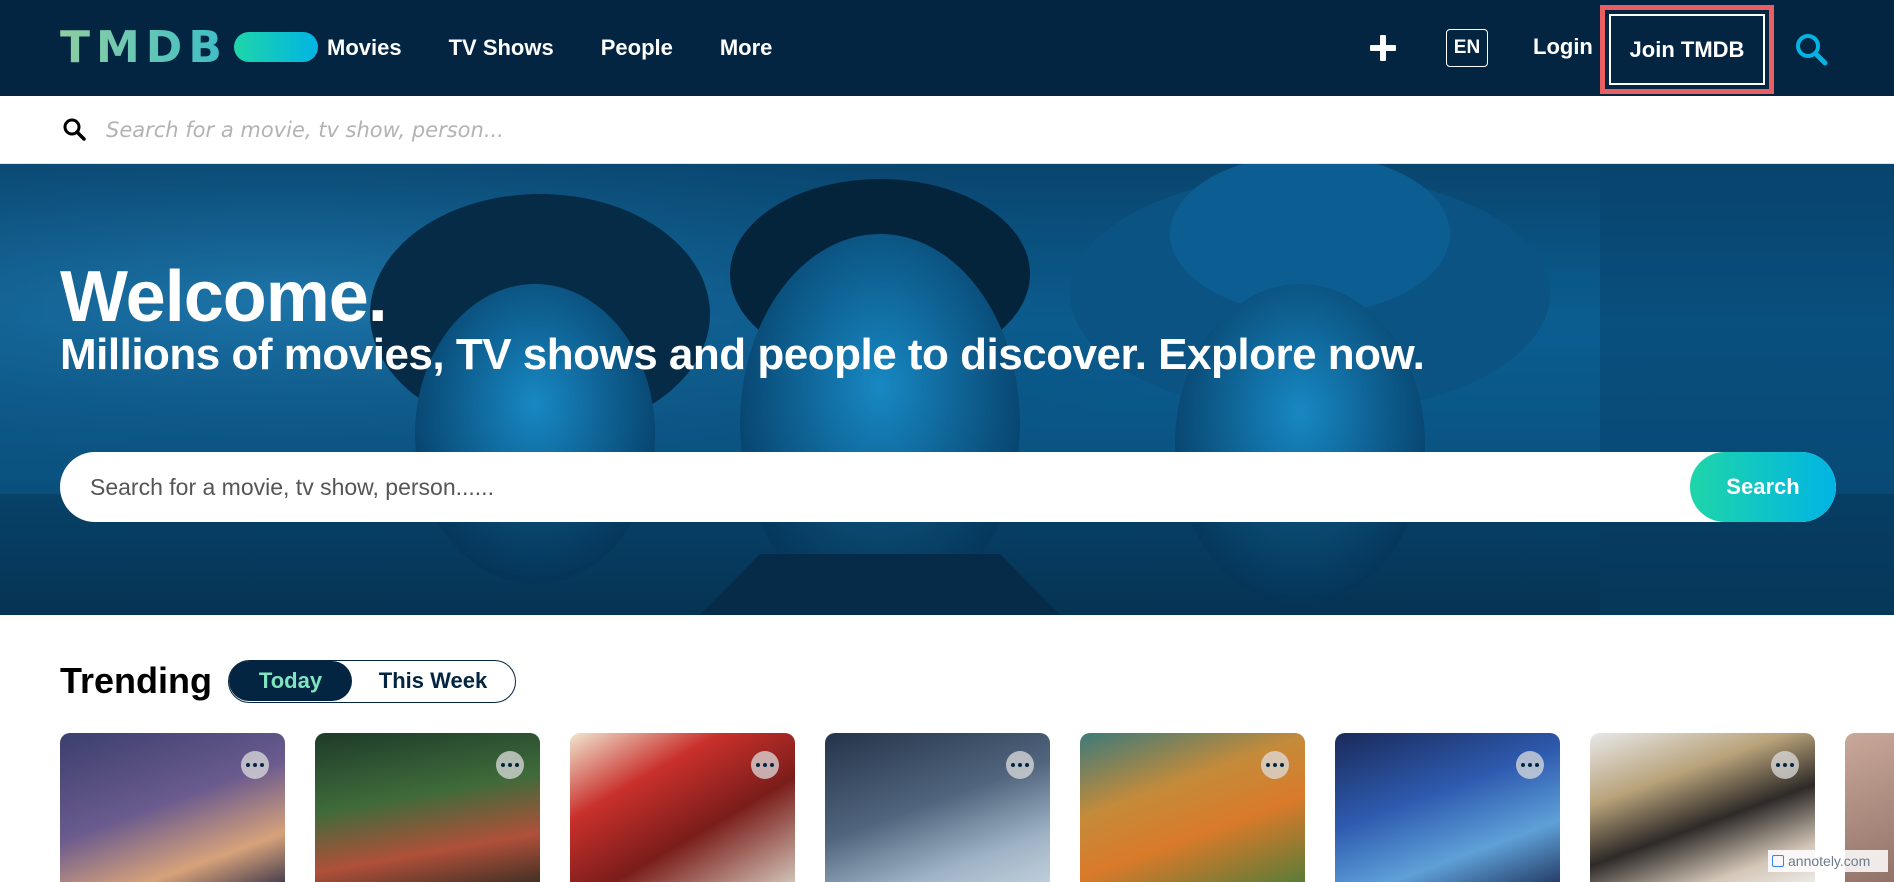 This screenshot has width=1894, height=882. What do you see at coordinates (1383, 48) in the screenshot?
I see `add-plus-icon` at bounding box center [1383, 48].